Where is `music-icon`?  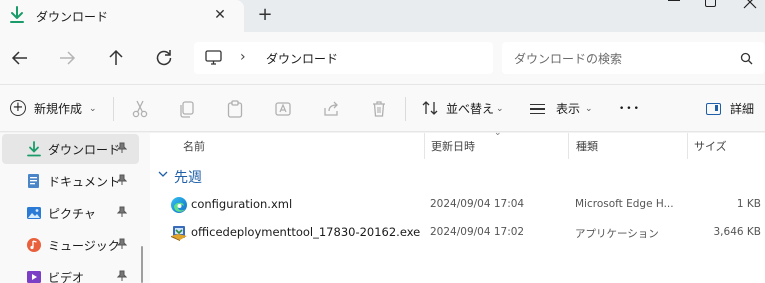
music-icon is located at coordinates (34, 245).